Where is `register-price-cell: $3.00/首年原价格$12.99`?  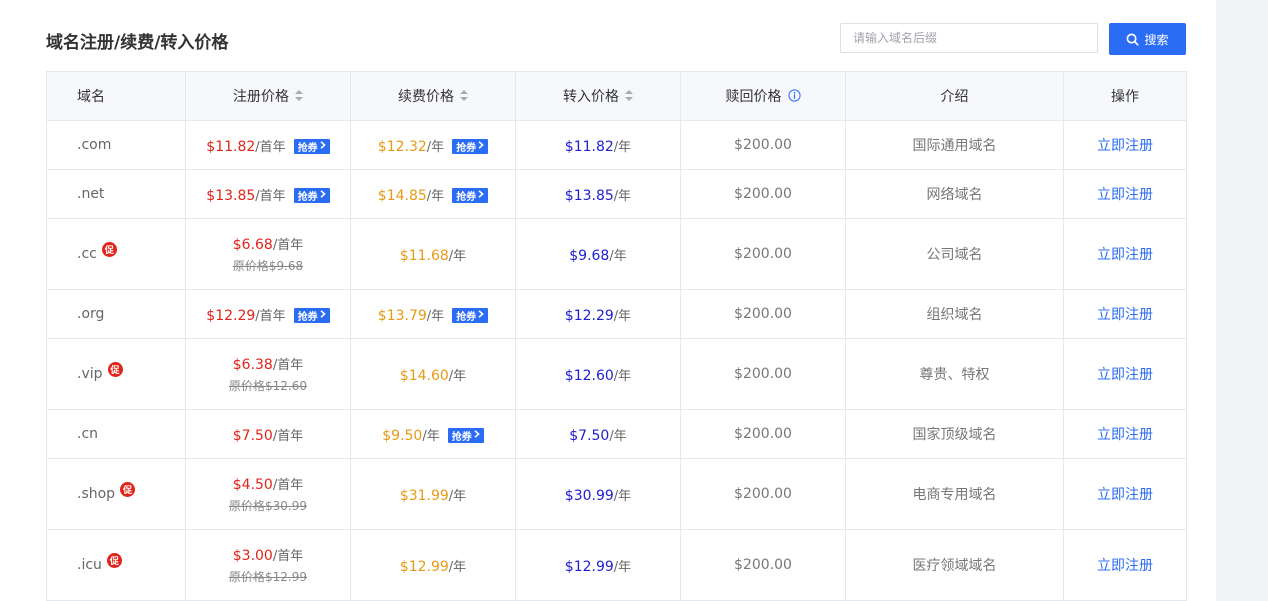 register-price-cell: $3.00/首年原价格$12.99 is located at coordinates (268, 565).